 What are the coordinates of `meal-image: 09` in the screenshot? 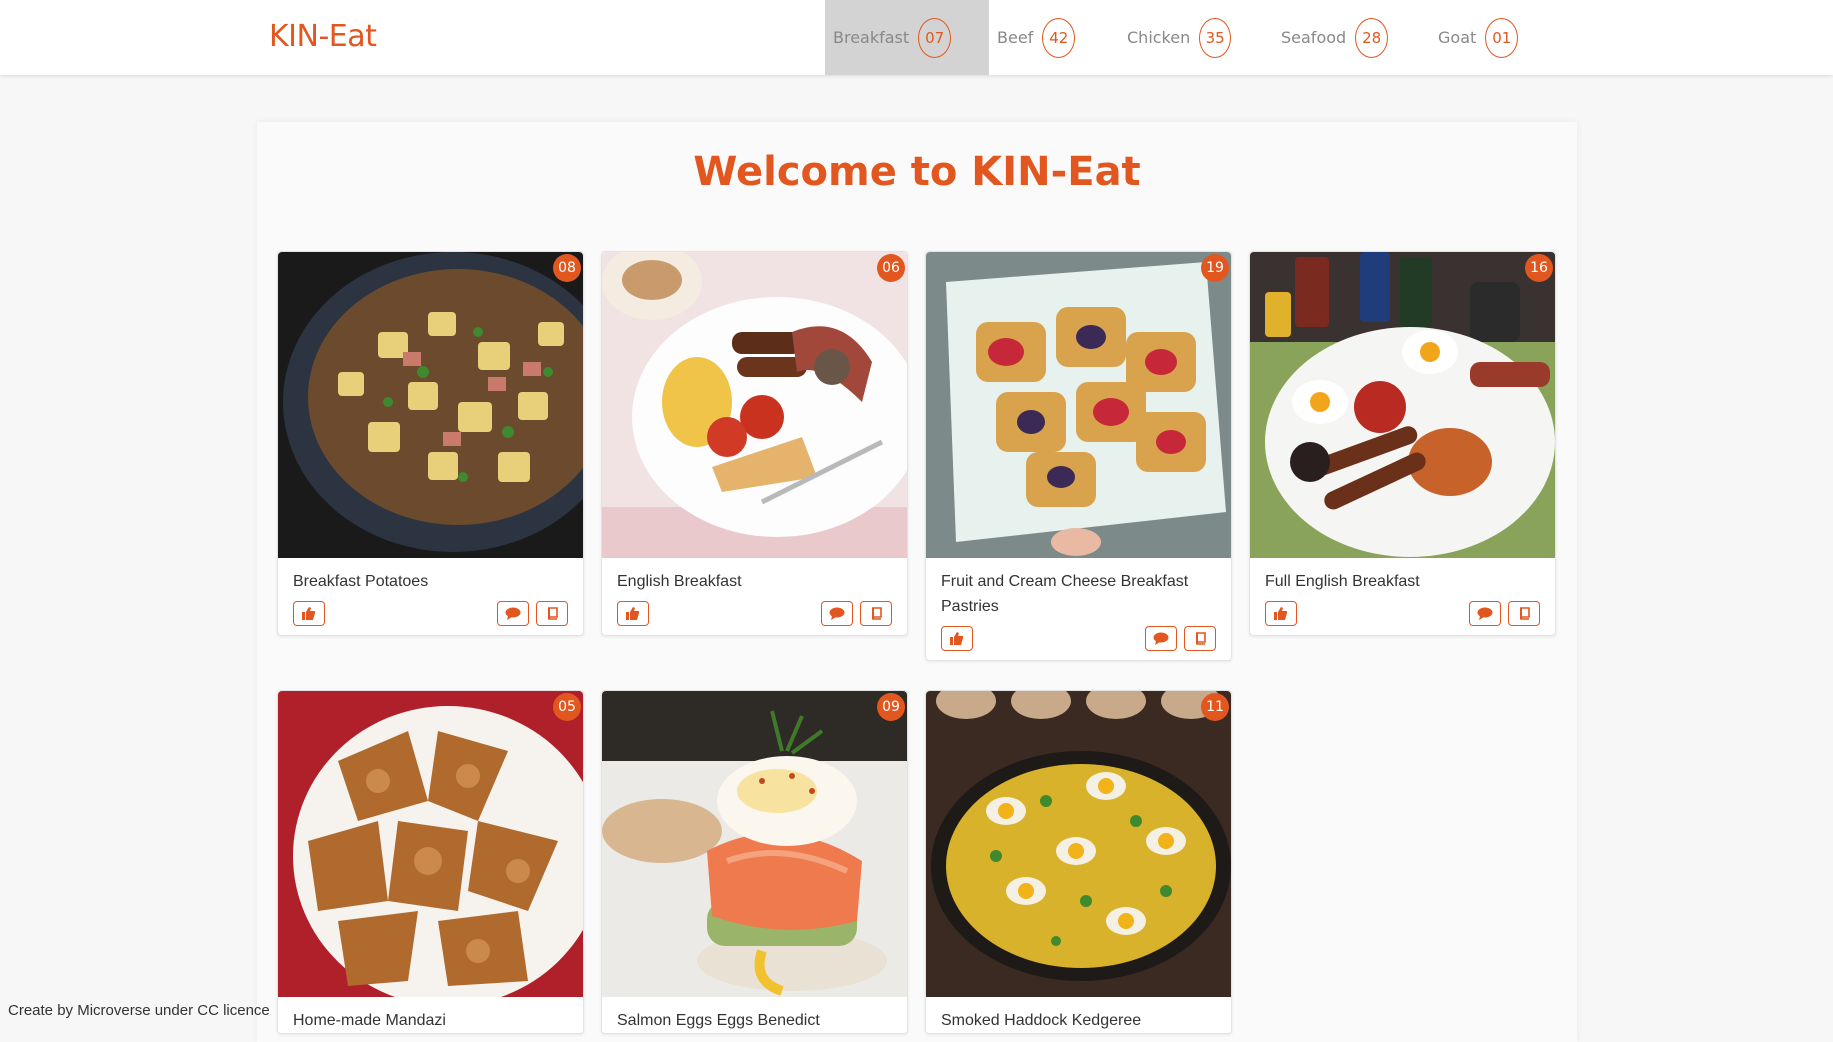 It's located at (754, 844).